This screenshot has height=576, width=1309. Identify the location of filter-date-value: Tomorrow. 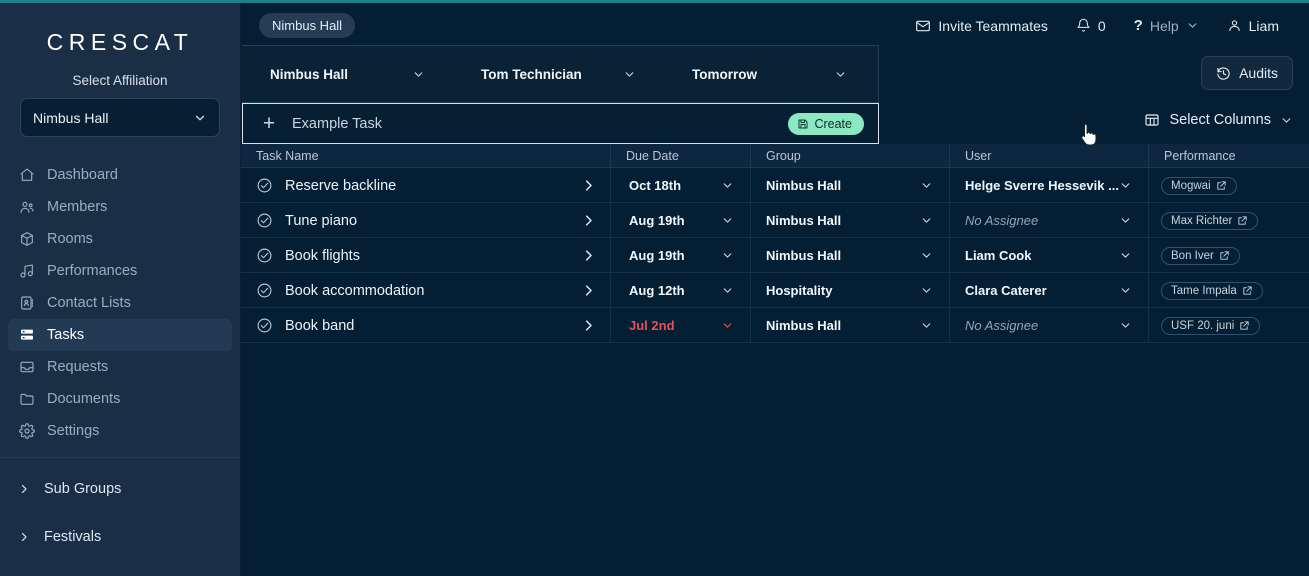
(724, 74).